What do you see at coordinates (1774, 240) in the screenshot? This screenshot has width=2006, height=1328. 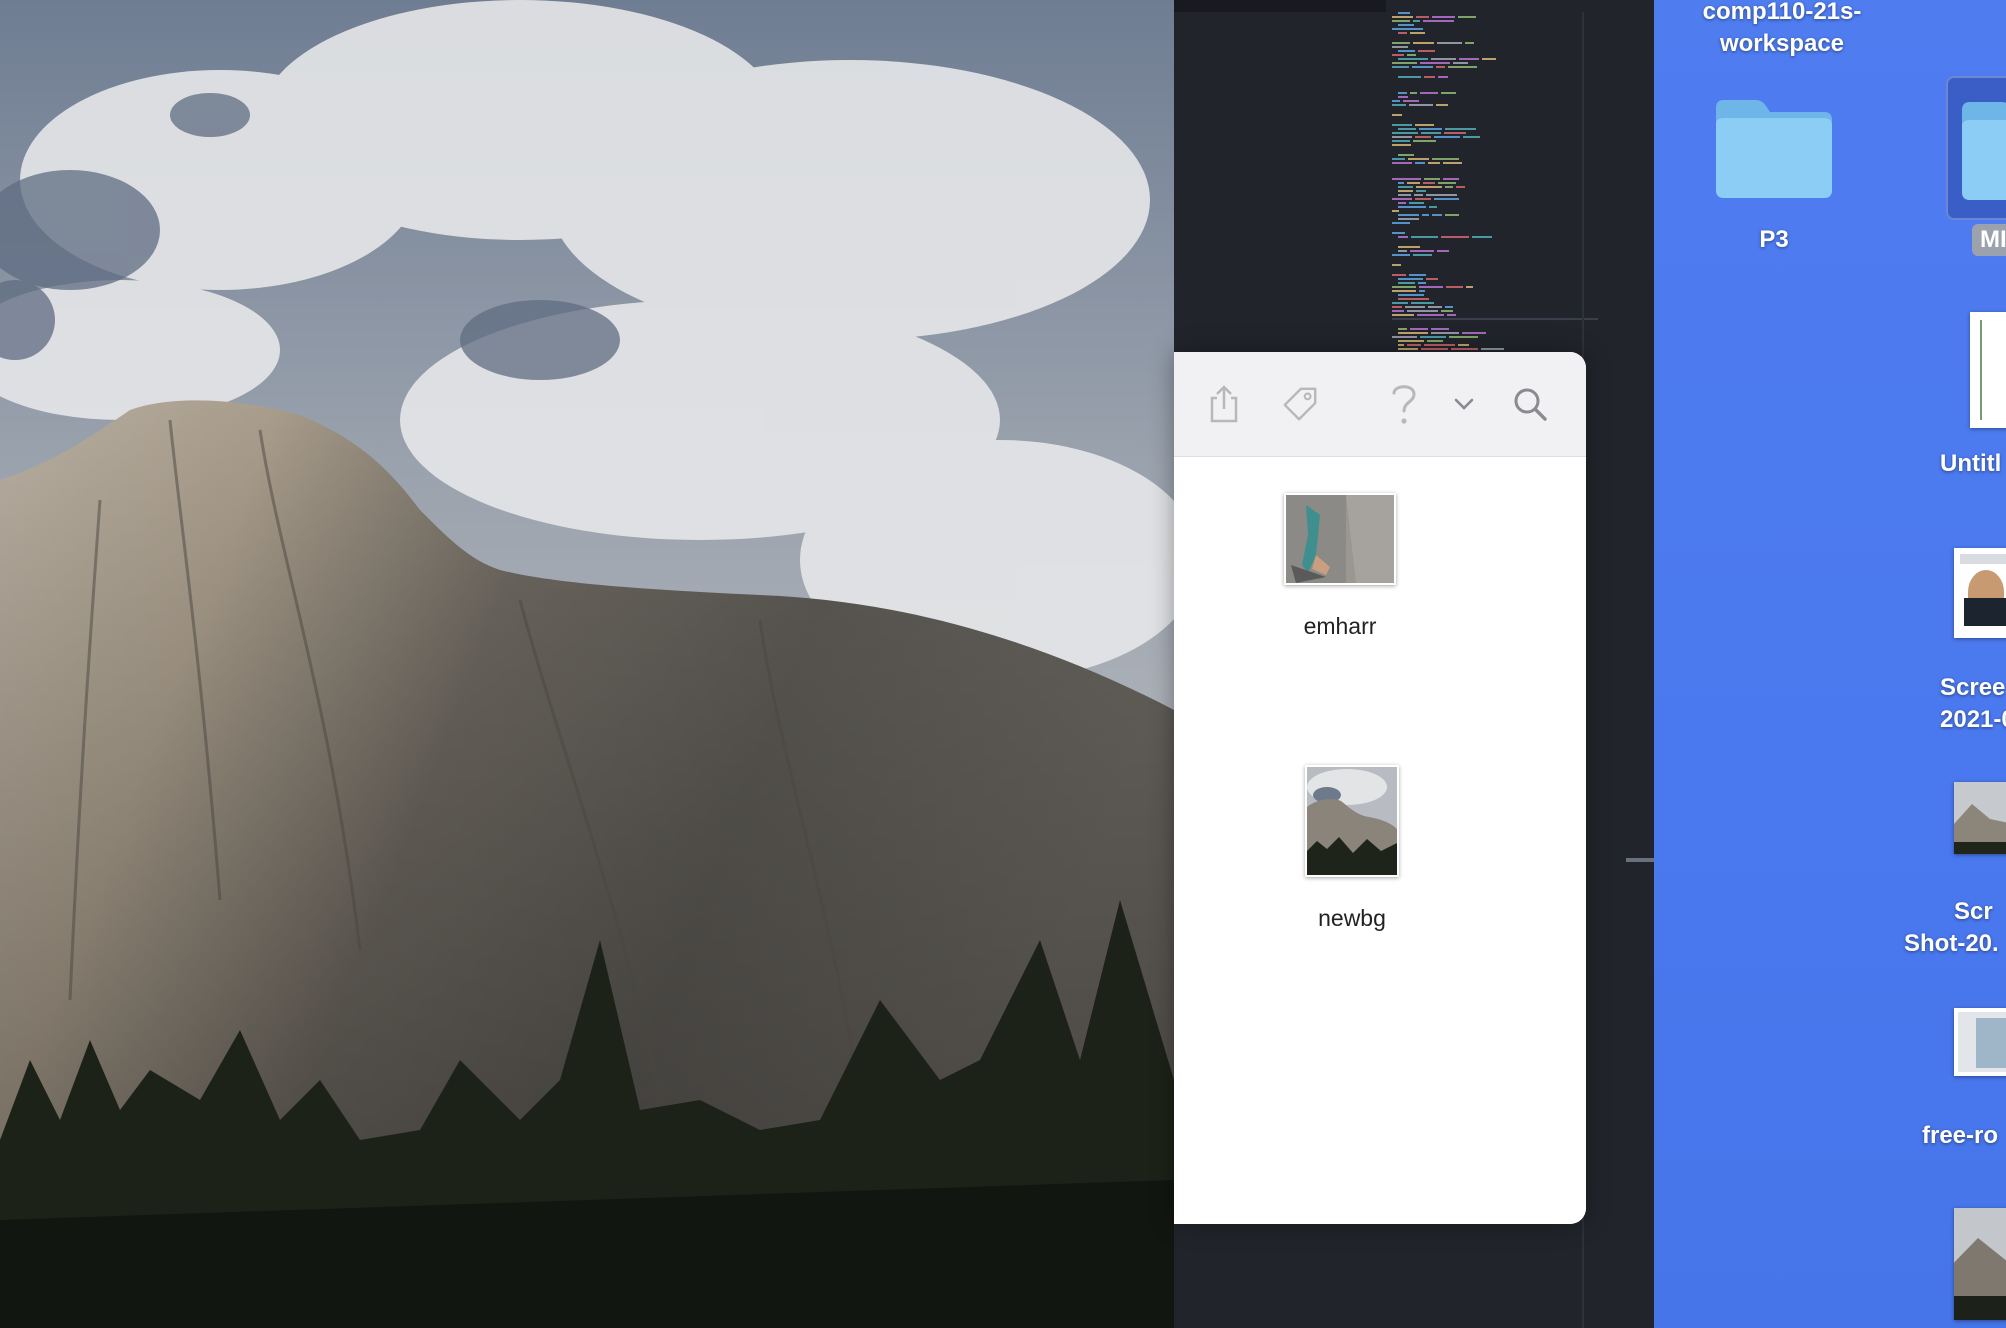 I see `desktop-item-label: P3` at bounding box center [1774, 240].